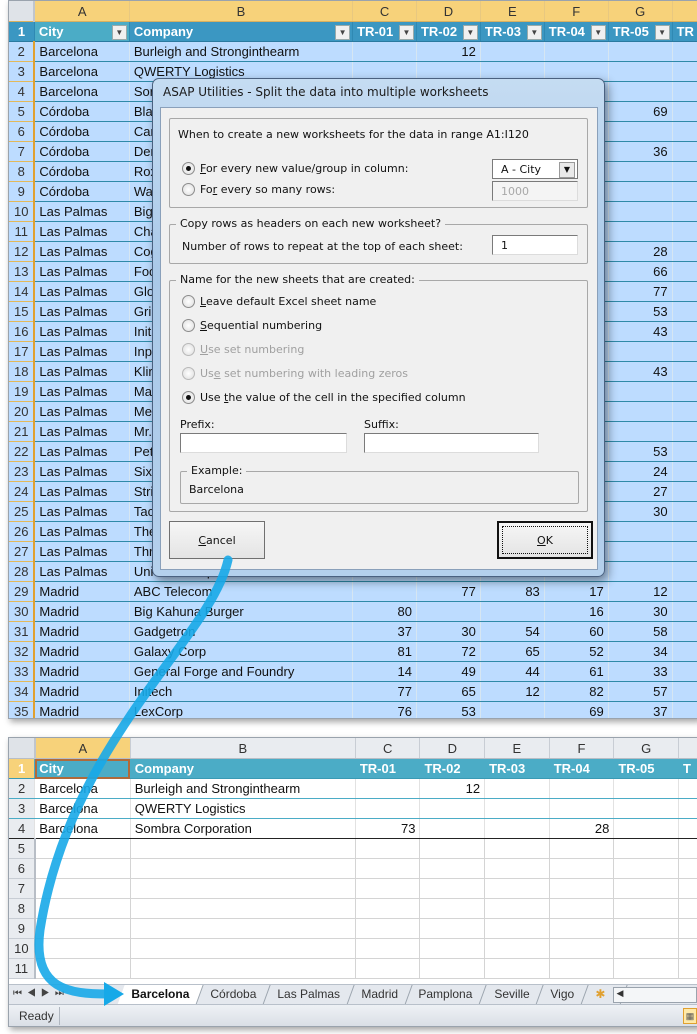 The image size is (697, 1034). What do you see at coordinates (512, 651) in the screenshot?
I see `value-cell: 65` at bounding box center [512, 651].